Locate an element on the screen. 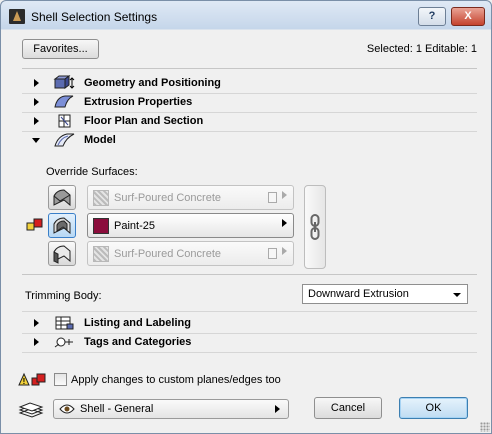 The width and height of the screenshot is (492, 434). section-listing: Listing and Labeling is located at coordinates (249, 323).